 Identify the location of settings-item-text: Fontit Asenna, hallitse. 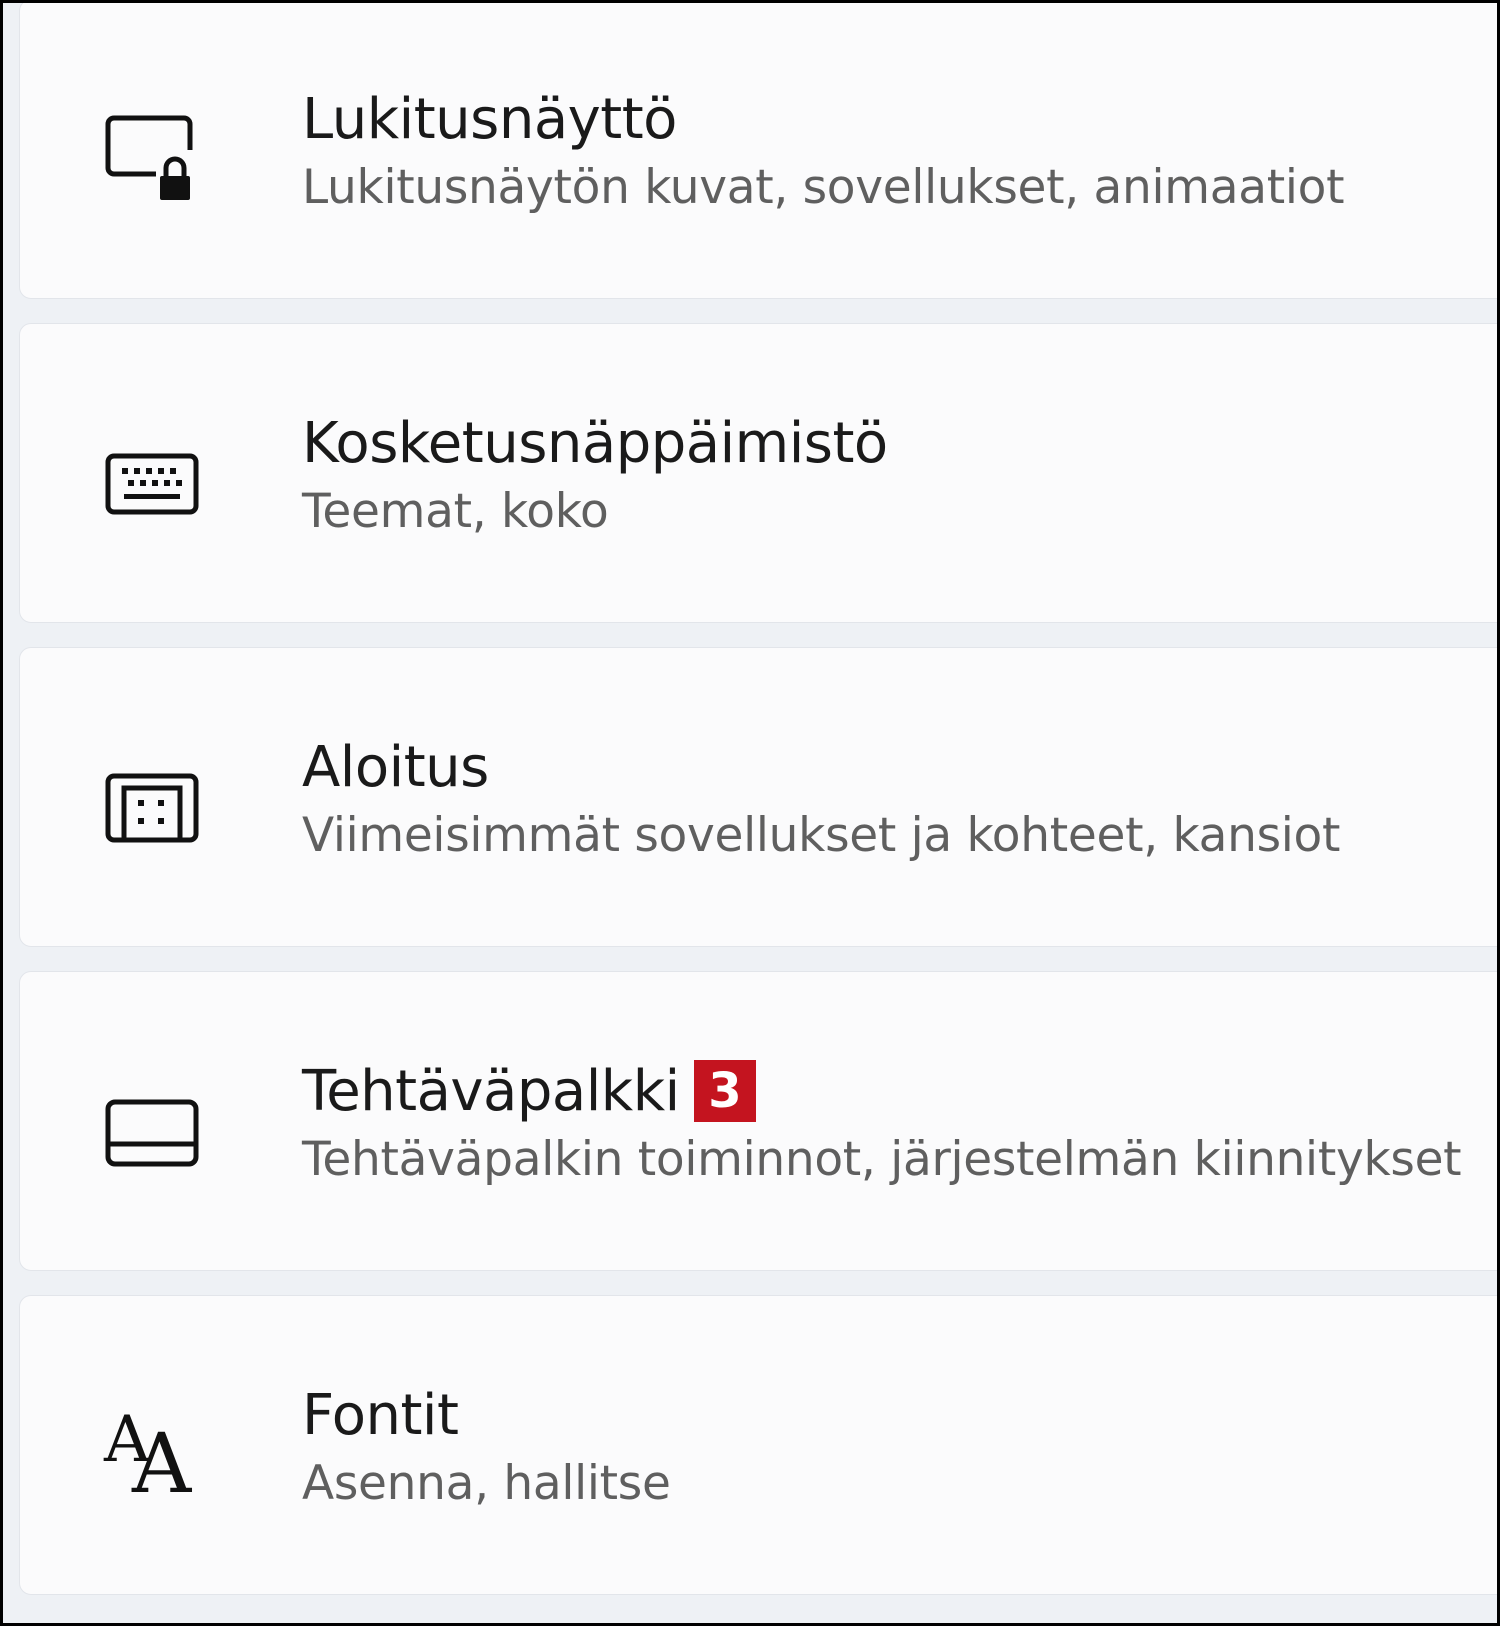
(899, 1448).